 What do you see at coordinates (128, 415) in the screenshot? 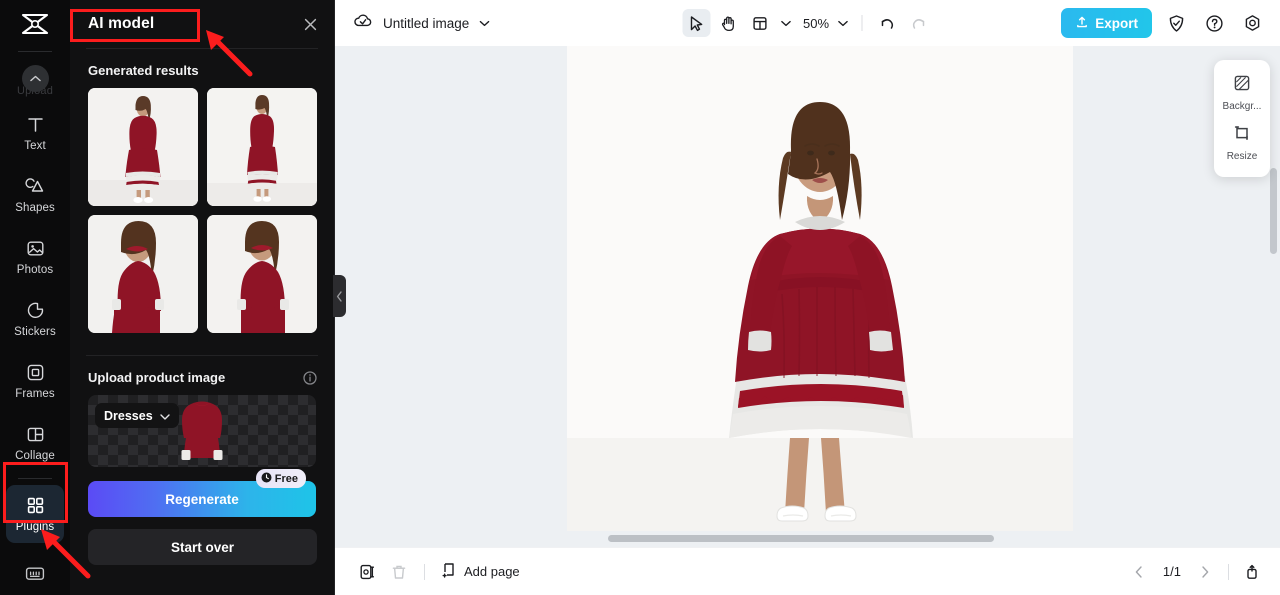
I see `category-value: Dresses` at bounding box center [128, 415].